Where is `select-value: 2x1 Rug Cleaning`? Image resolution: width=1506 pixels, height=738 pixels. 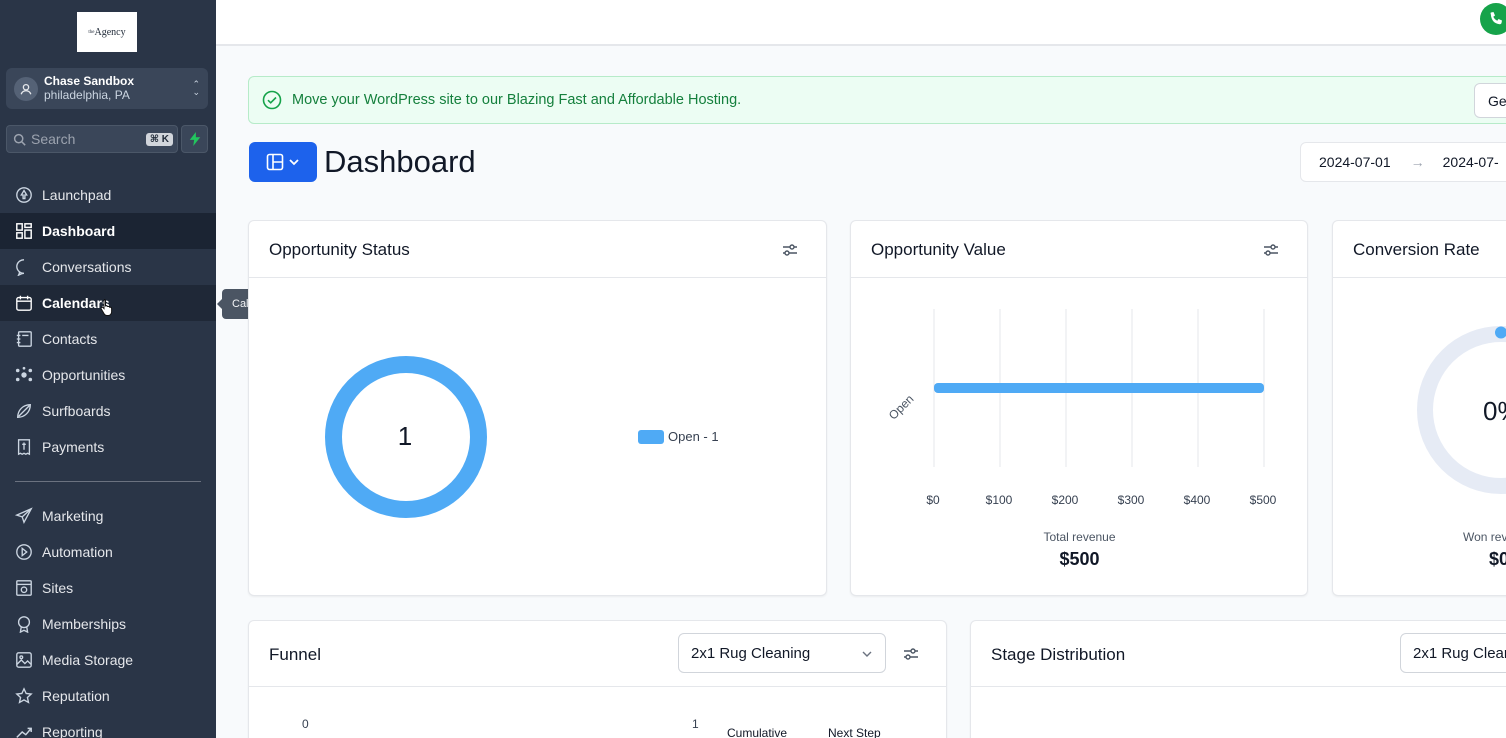 select-value: 2x1 Rug Cleaning is located at coordinates (751, 653).